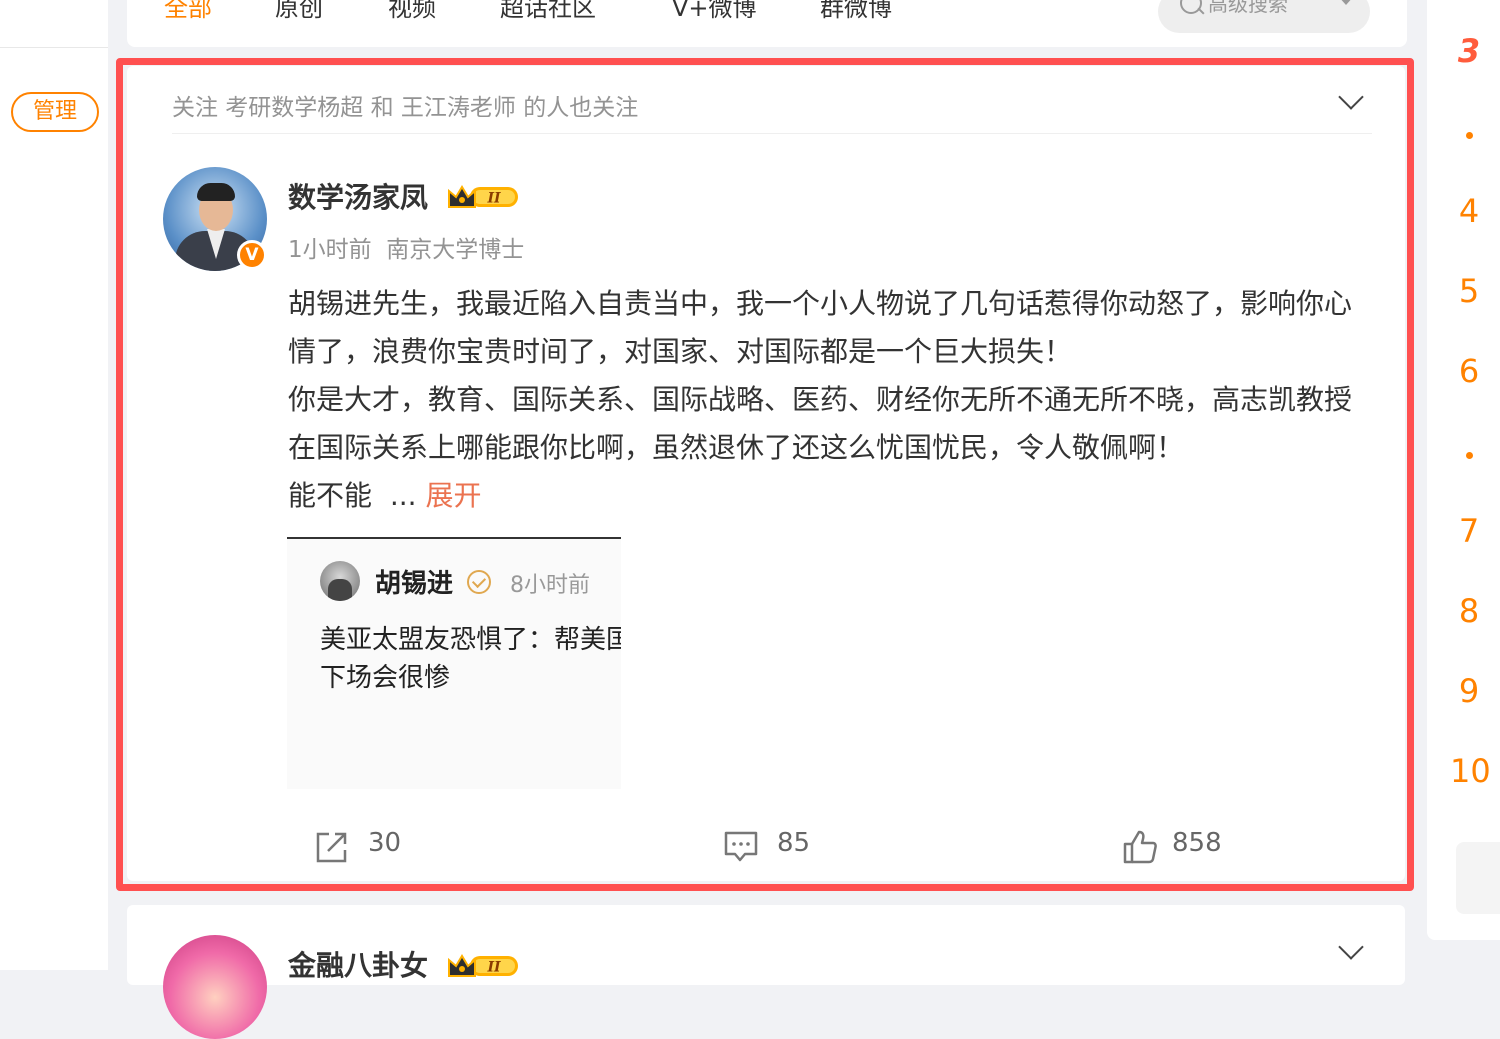  I want to click on verified-badge-icon, so click(479, 582).